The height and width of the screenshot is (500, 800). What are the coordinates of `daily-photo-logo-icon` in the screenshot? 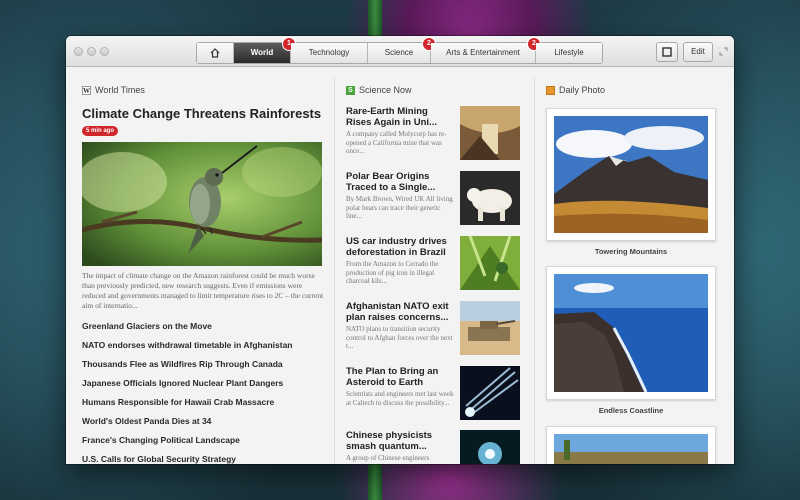 It's located at (550, 90).